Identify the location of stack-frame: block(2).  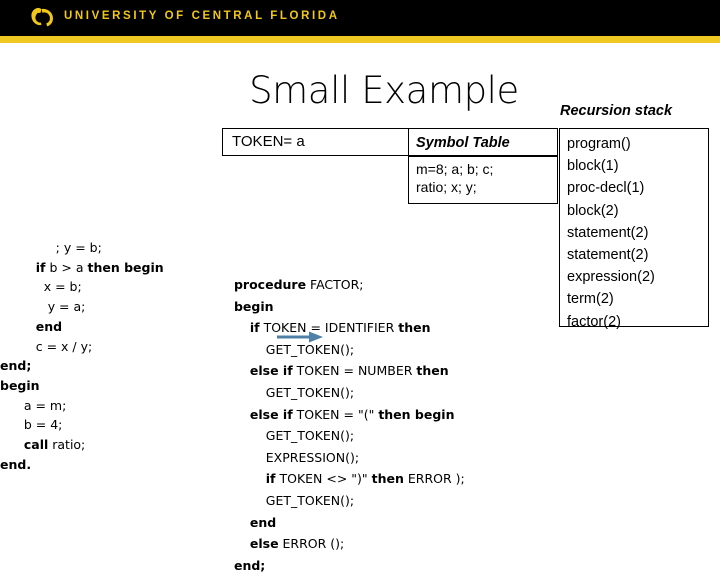
(593, 210).